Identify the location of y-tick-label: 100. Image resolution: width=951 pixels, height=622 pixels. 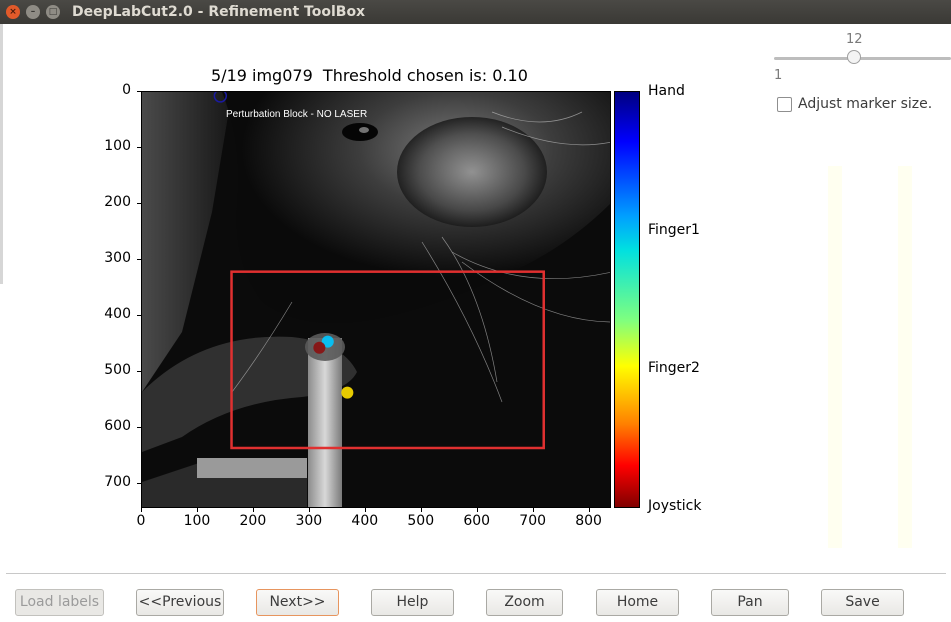
(117, 145).